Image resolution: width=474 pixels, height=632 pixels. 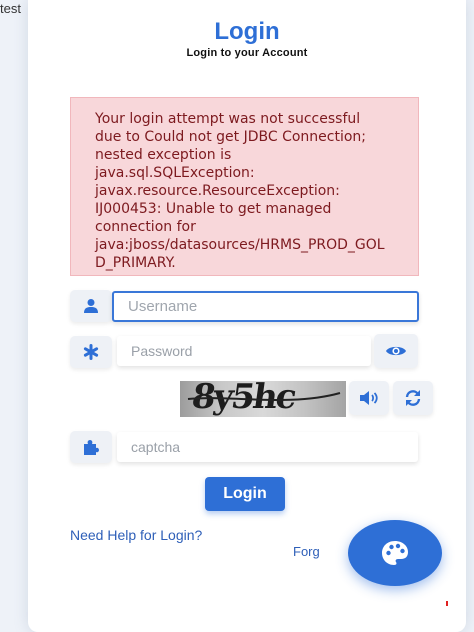 I want to click on user-icon, so click(x=91, y=306).